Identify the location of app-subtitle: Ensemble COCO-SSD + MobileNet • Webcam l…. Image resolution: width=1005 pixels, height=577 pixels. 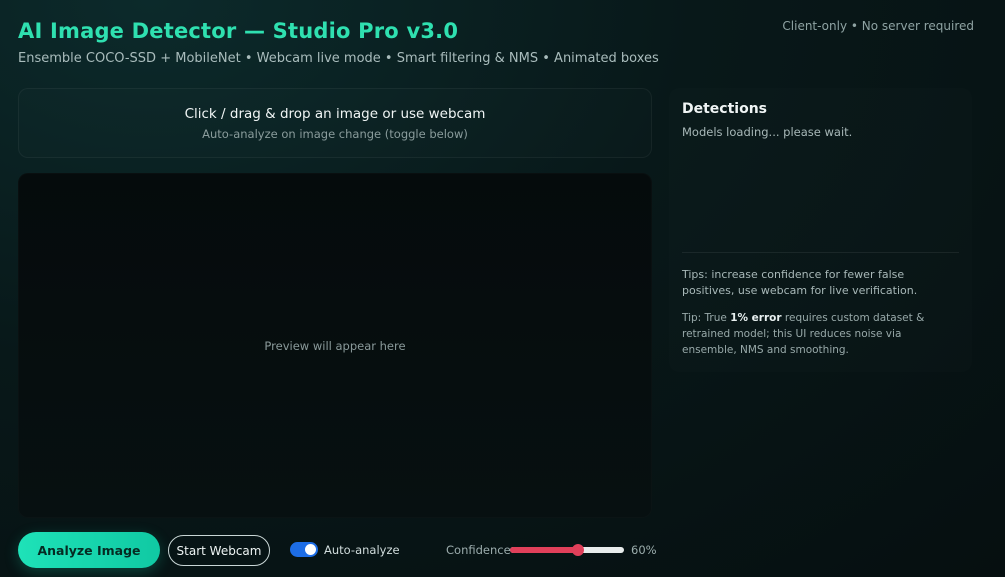
(338, 58).